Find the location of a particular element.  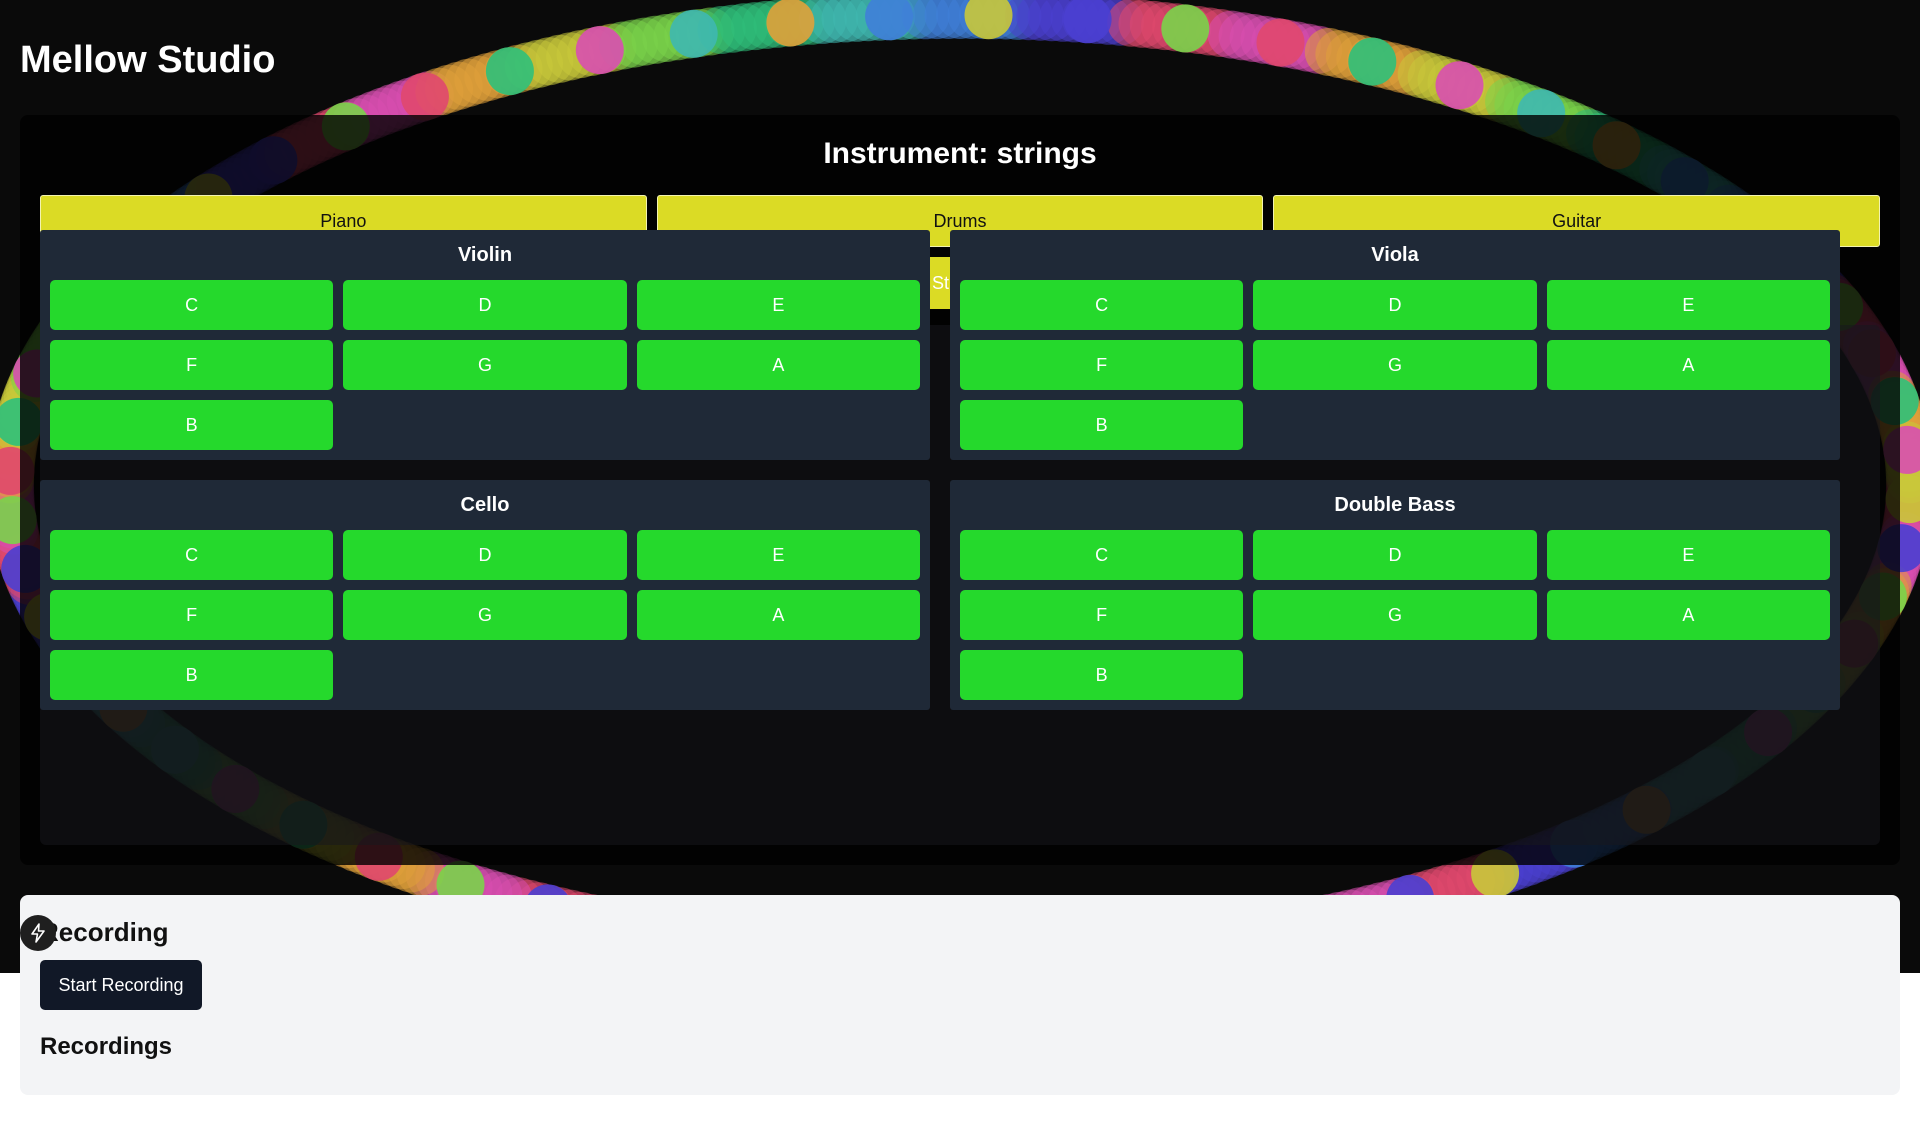

bolt-icon is located at coordinates (38, 933).